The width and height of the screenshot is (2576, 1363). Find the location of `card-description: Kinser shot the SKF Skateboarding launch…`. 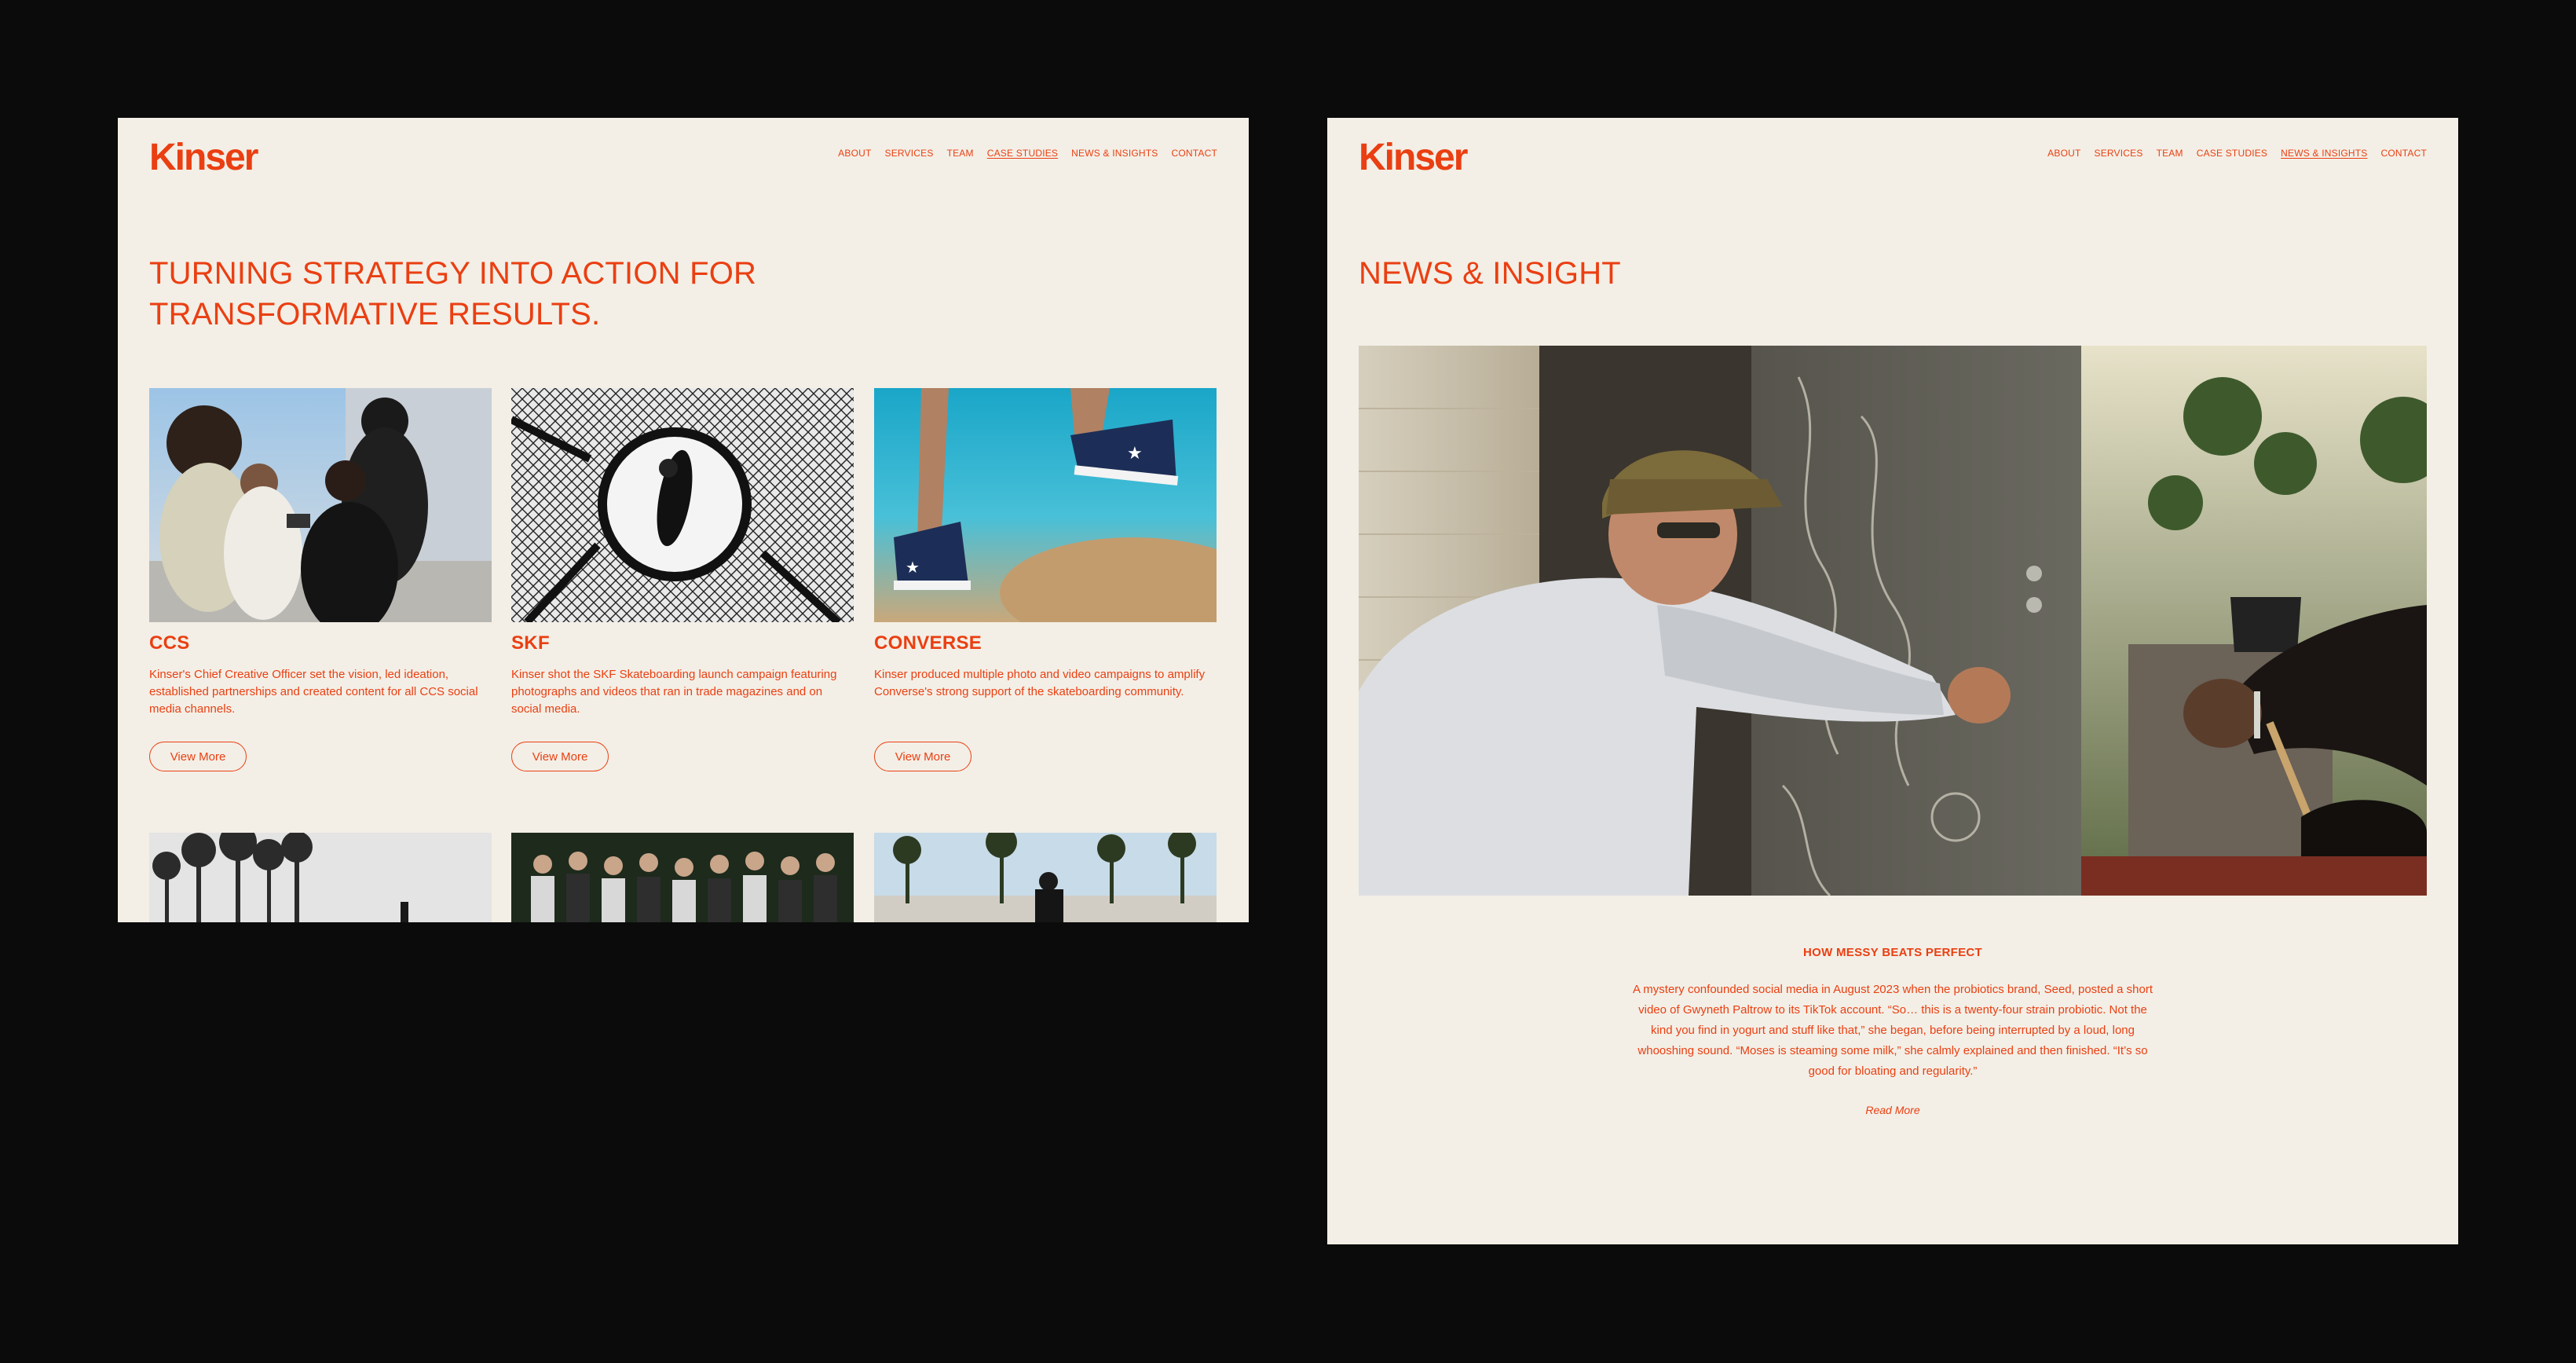

card-description: Kinser shot the SKF Skateboarding launch… is located at coordinates (674, 692).